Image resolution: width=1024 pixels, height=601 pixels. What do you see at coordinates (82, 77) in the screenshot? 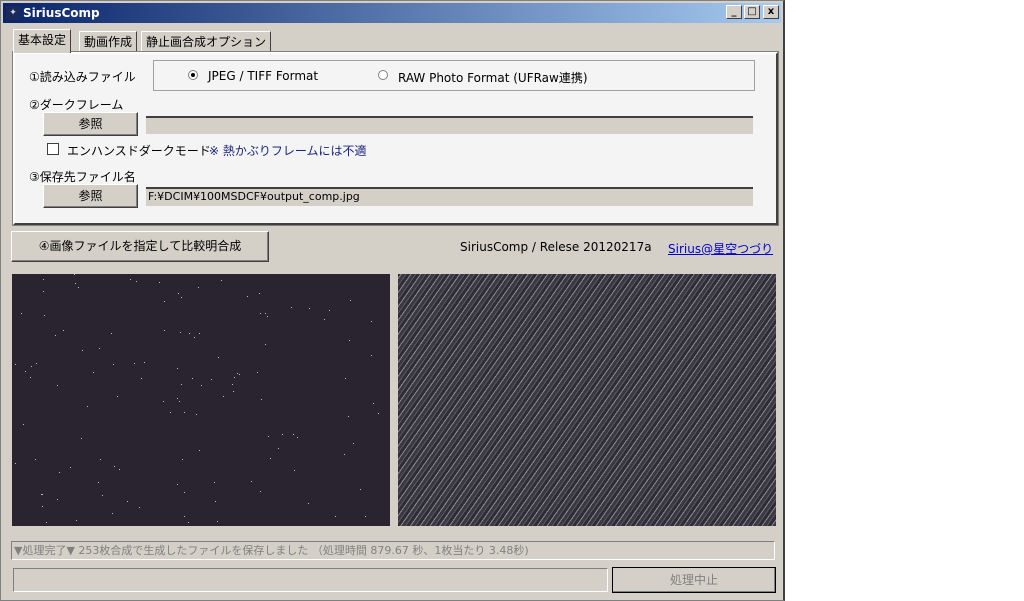
I see `input-file-label: ①読み込みファイル` at bounding box center [82, 77].